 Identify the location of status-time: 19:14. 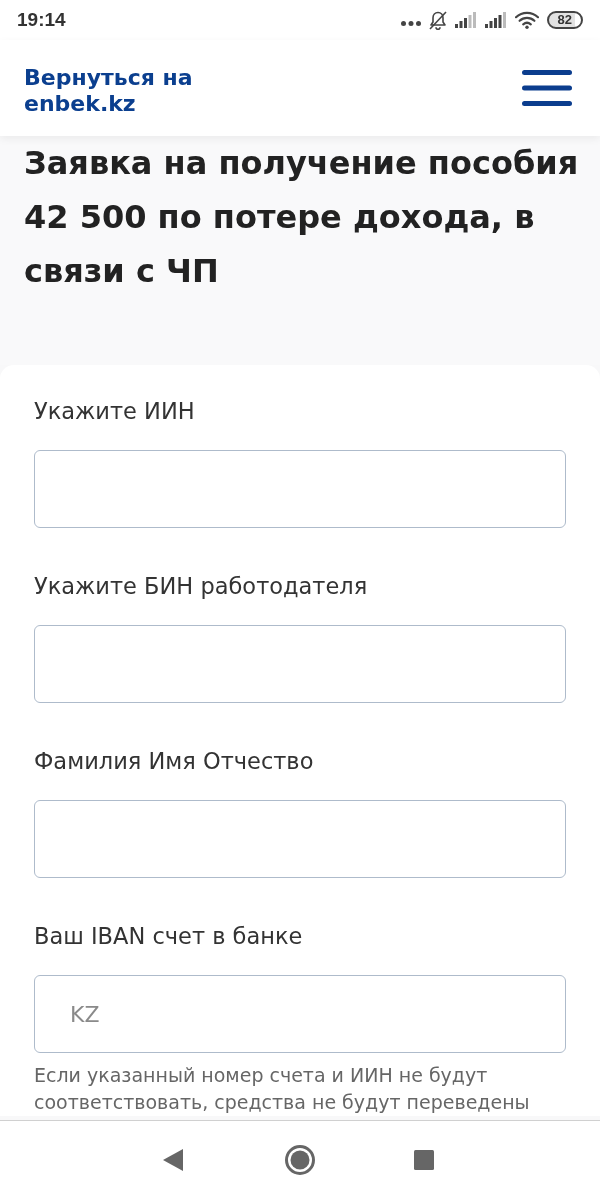
(41, 20).